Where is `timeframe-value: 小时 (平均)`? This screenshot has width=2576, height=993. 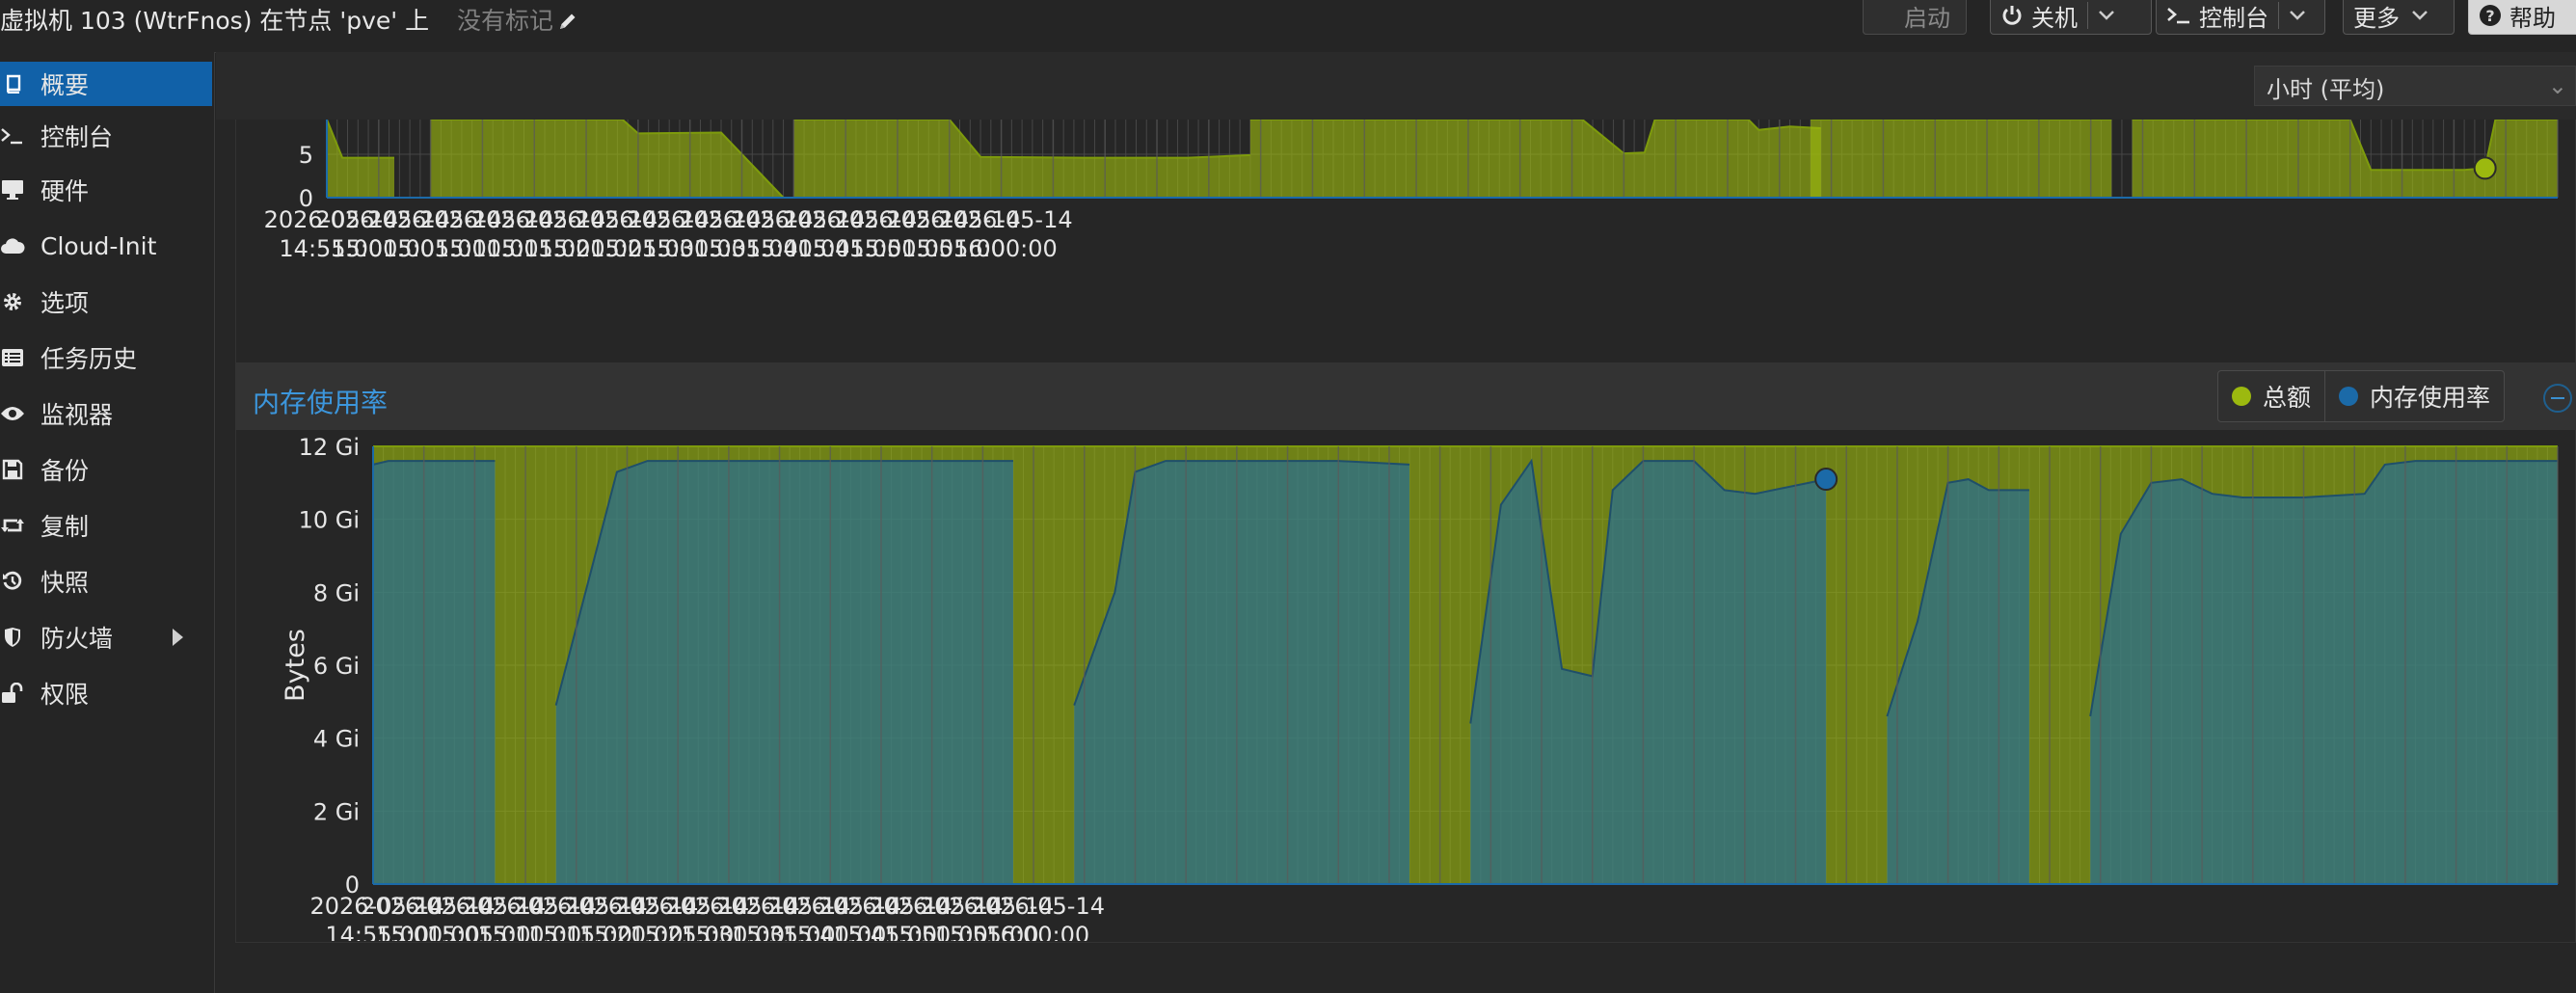
timeframe-value: 小时 (平均) is located at coordinates (2326, 89).